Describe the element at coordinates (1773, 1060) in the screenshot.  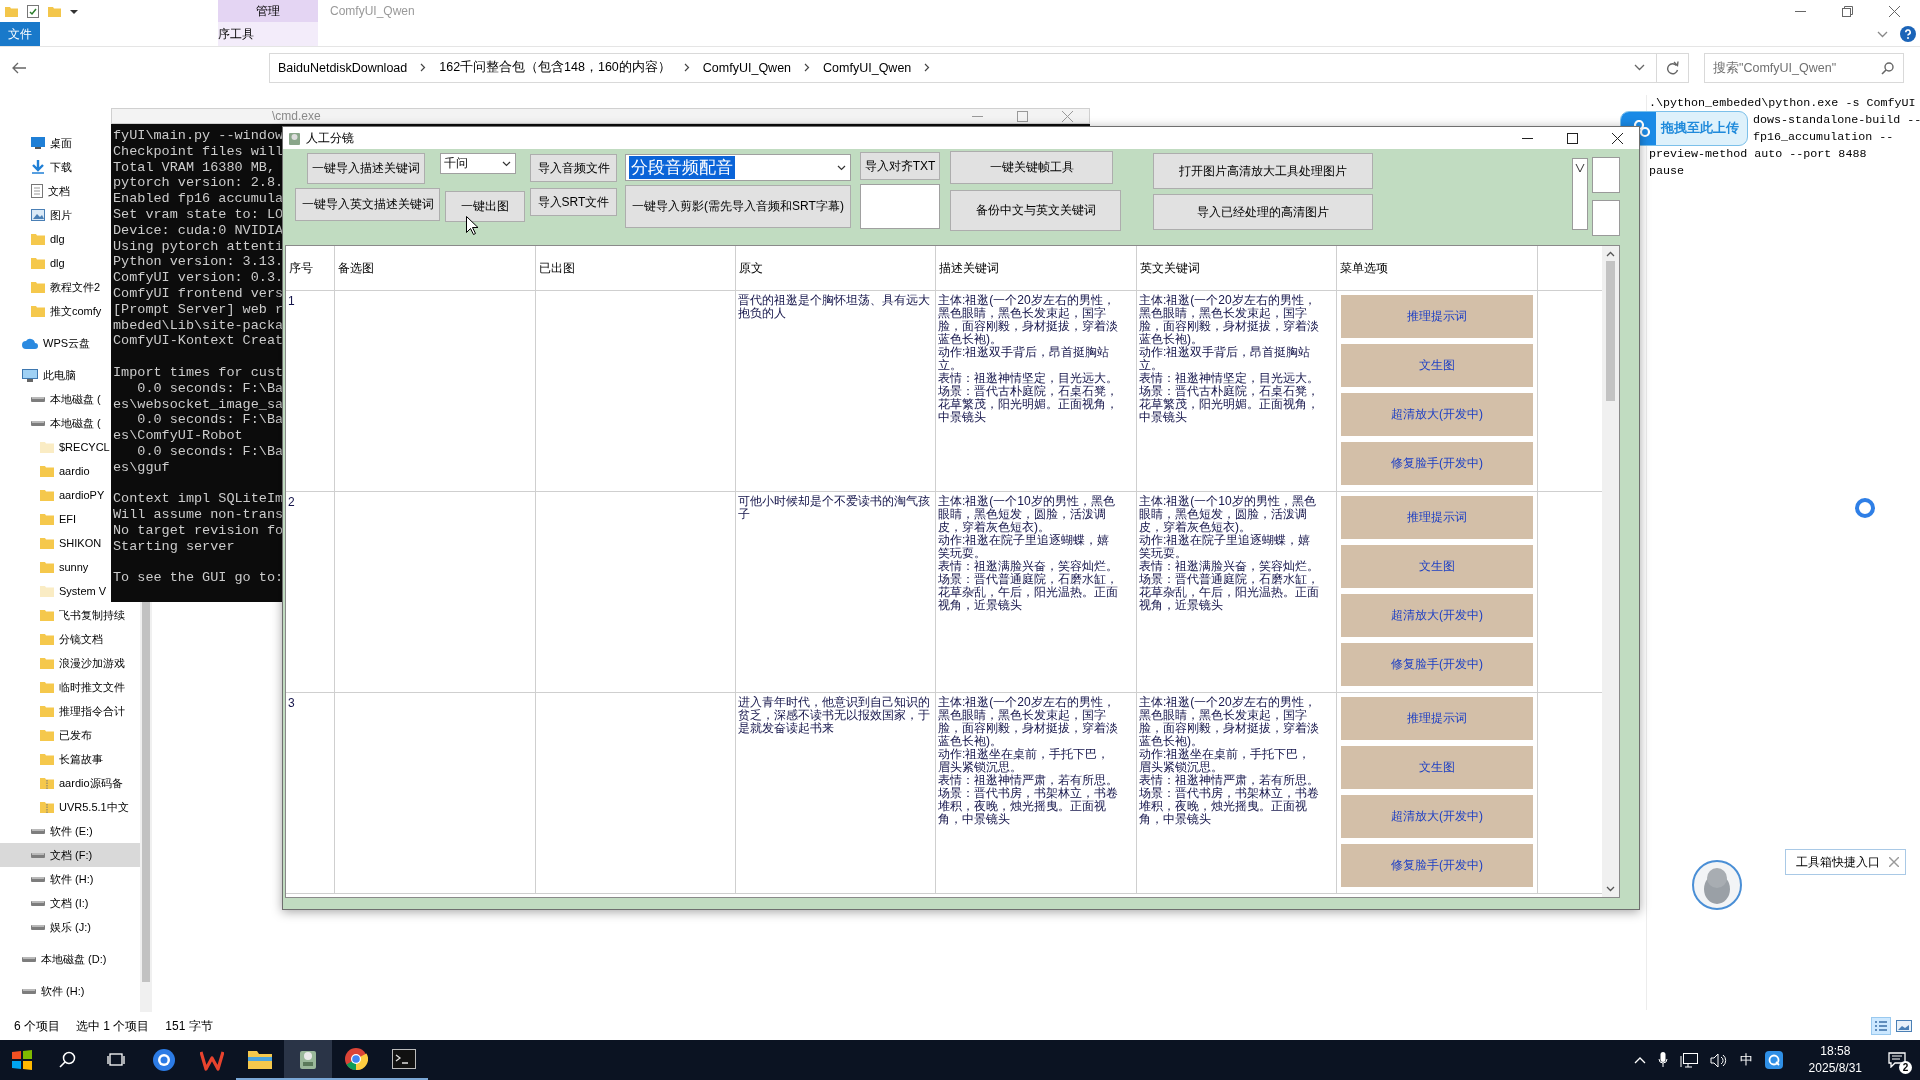
I see `app-tray-icon` at that location.